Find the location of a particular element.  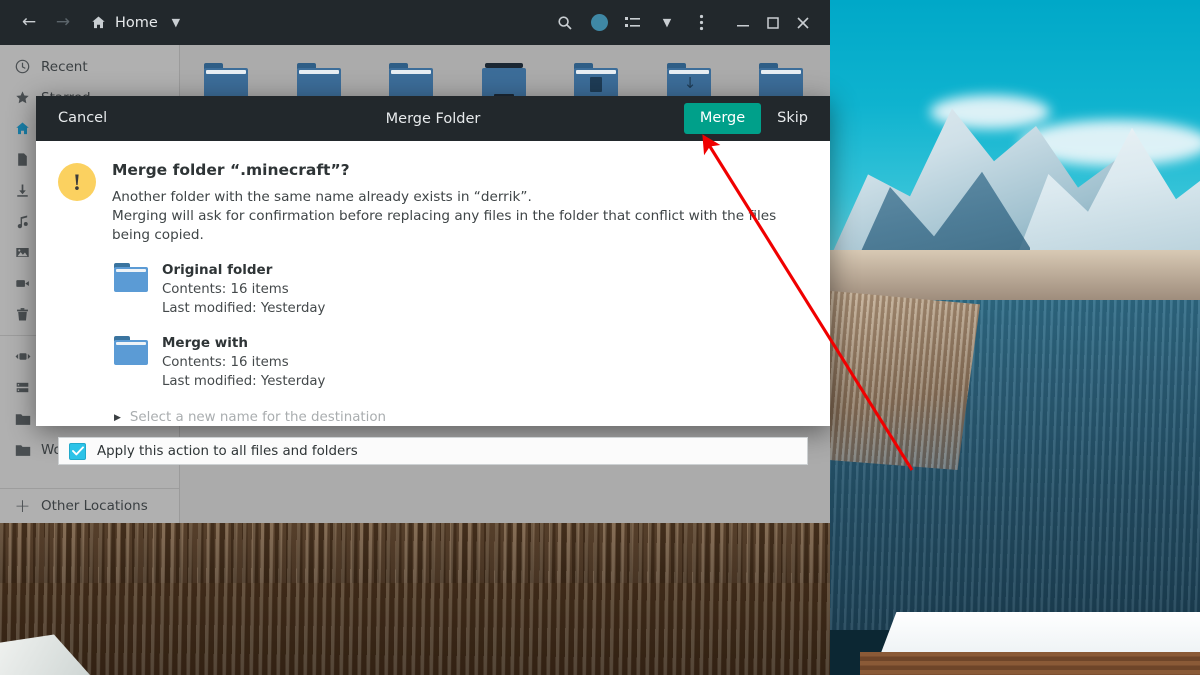

minimize-icon is located at coordinates (743, 23).